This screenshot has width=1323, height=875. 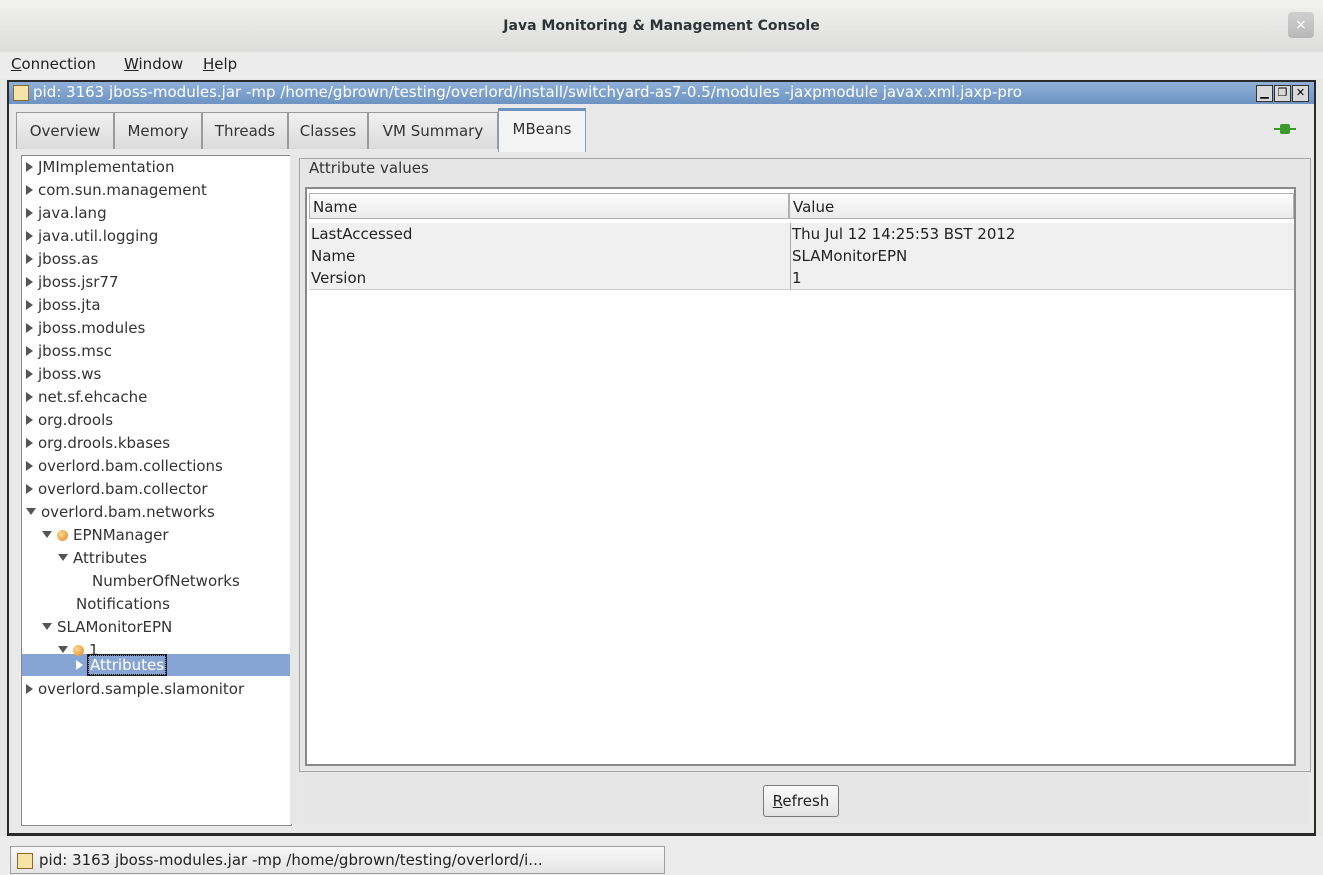 I want to click on attribute-values-legend: Attribute values, so click(x=369, y=168).